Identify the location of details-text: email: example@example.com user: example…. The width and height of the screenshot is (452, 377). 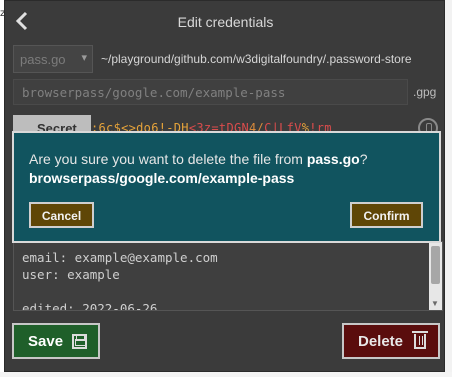
(120, 280).